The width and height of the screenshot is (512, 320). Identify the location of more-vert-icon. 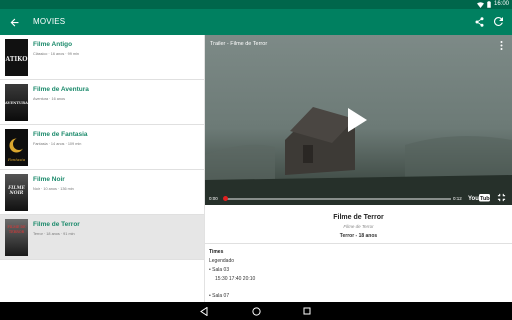
(501, 45).